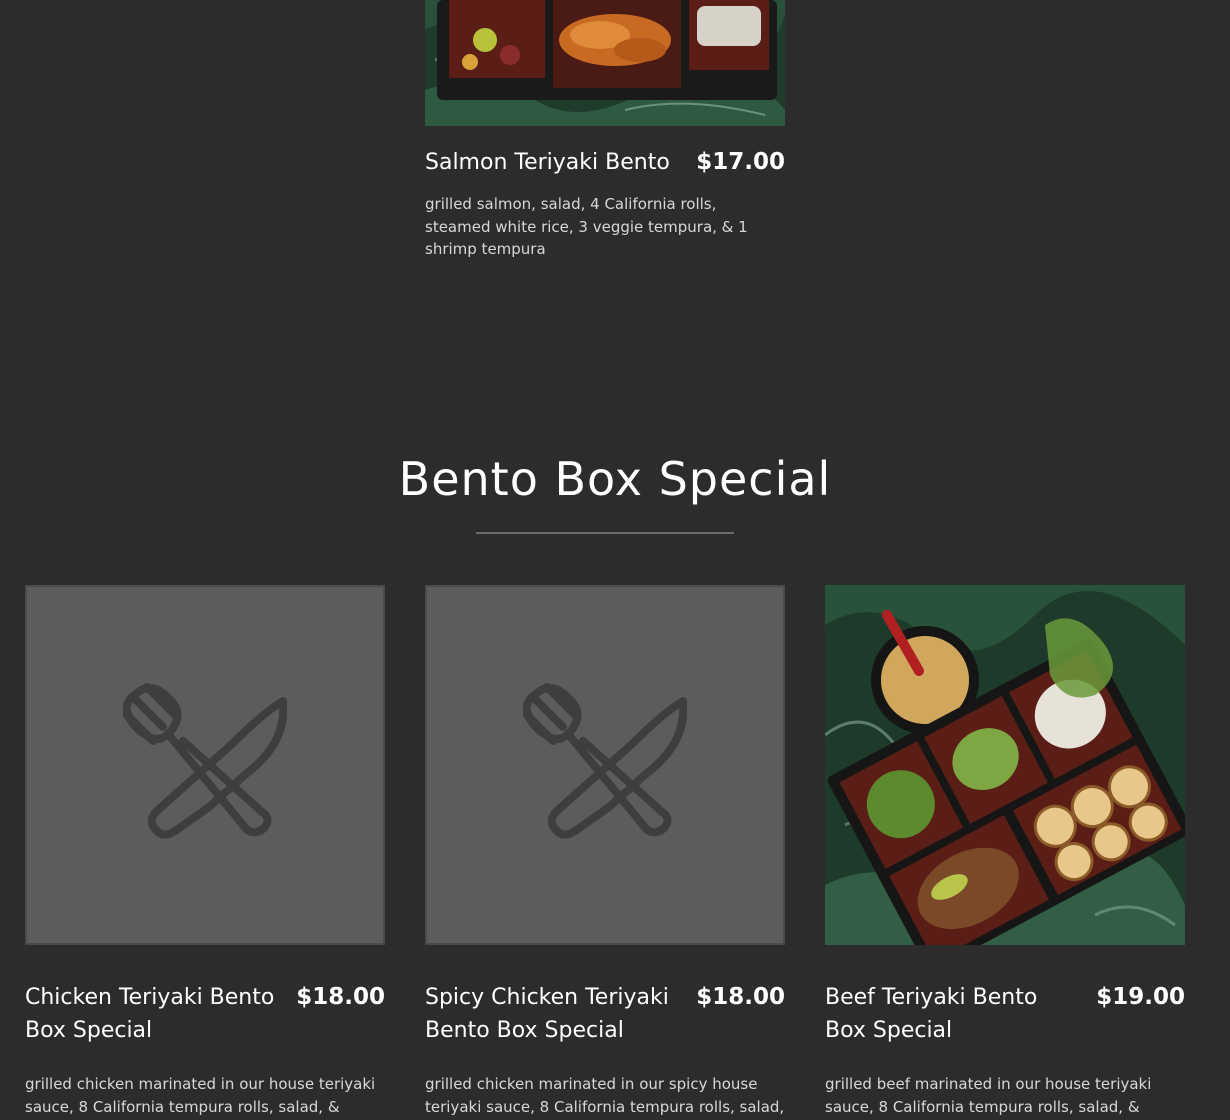  Describe the element at coordinates (560, 1014) in the screenshot. I see `item-name: Spicy Chicken Teriyaki Bento Box Special` at that location.